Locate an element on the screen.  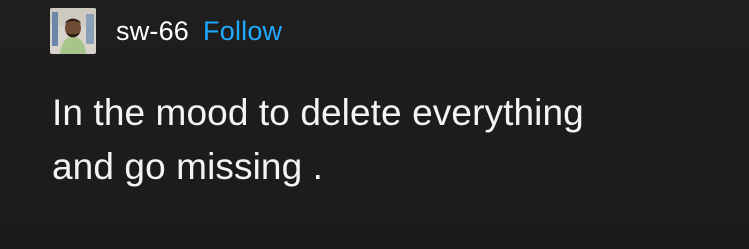
avatar-photo-icon is located at coordinates (73, 31).